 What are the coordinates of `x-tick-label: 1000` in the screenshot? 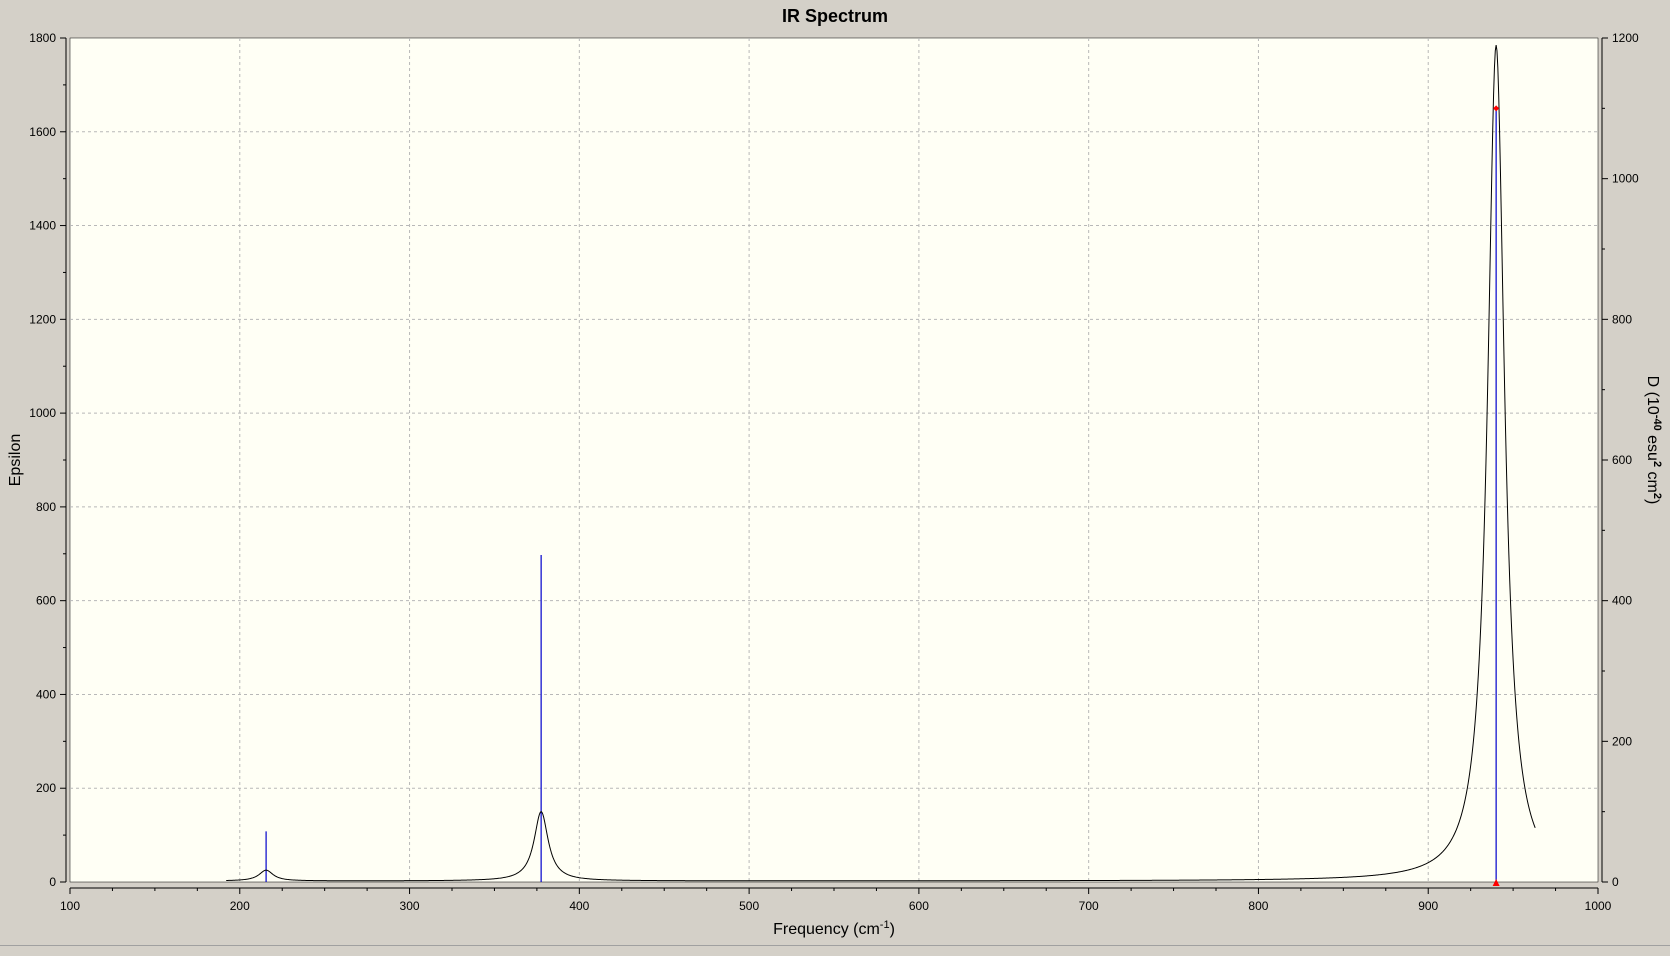 It's located at (1598, 906).